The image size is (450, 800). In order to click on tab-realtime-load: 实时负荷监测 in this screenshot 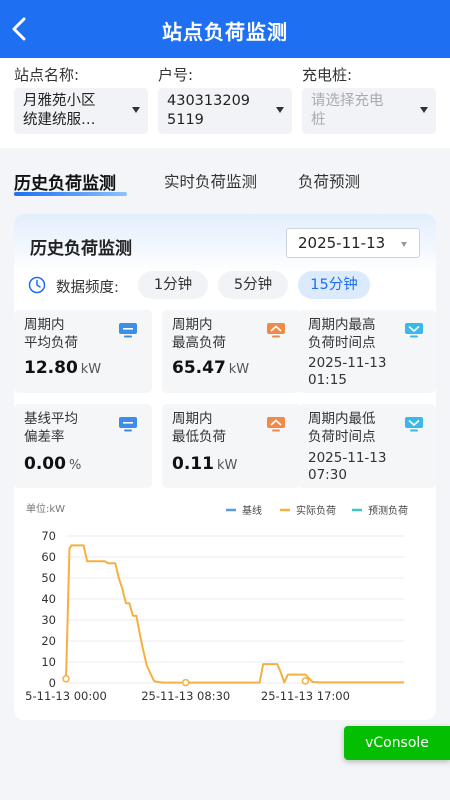, I will do `click(210, 181)`.